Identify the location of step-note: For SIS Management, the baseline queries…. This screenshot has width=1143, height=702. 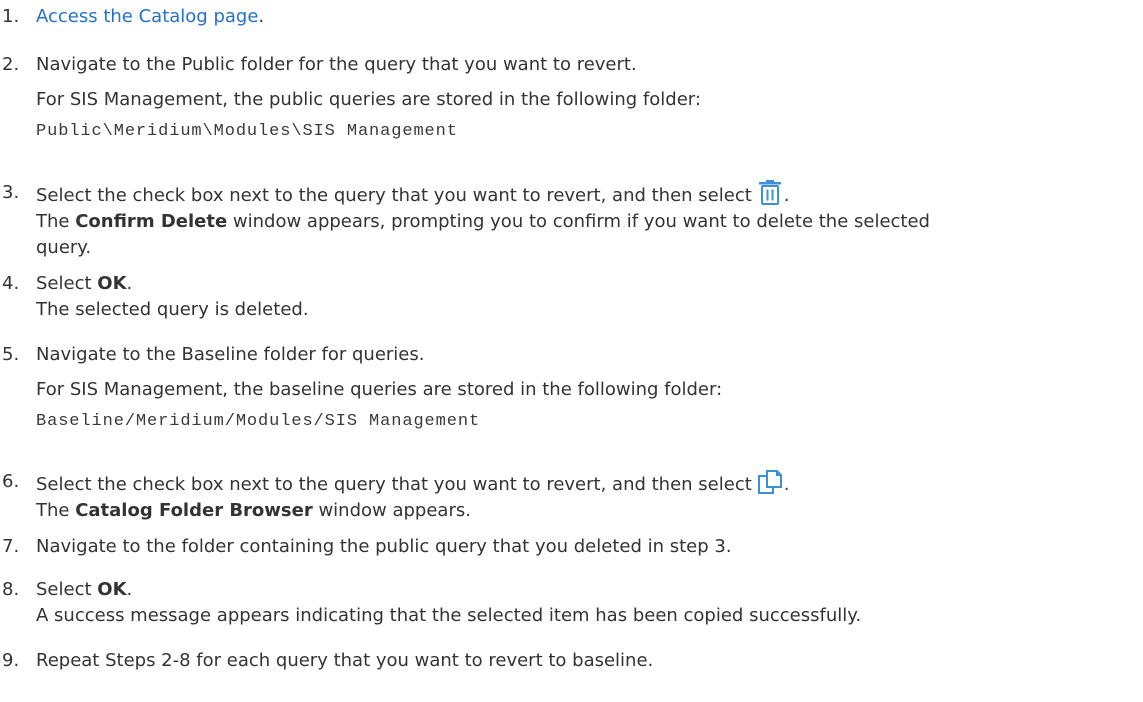
(379, 389).